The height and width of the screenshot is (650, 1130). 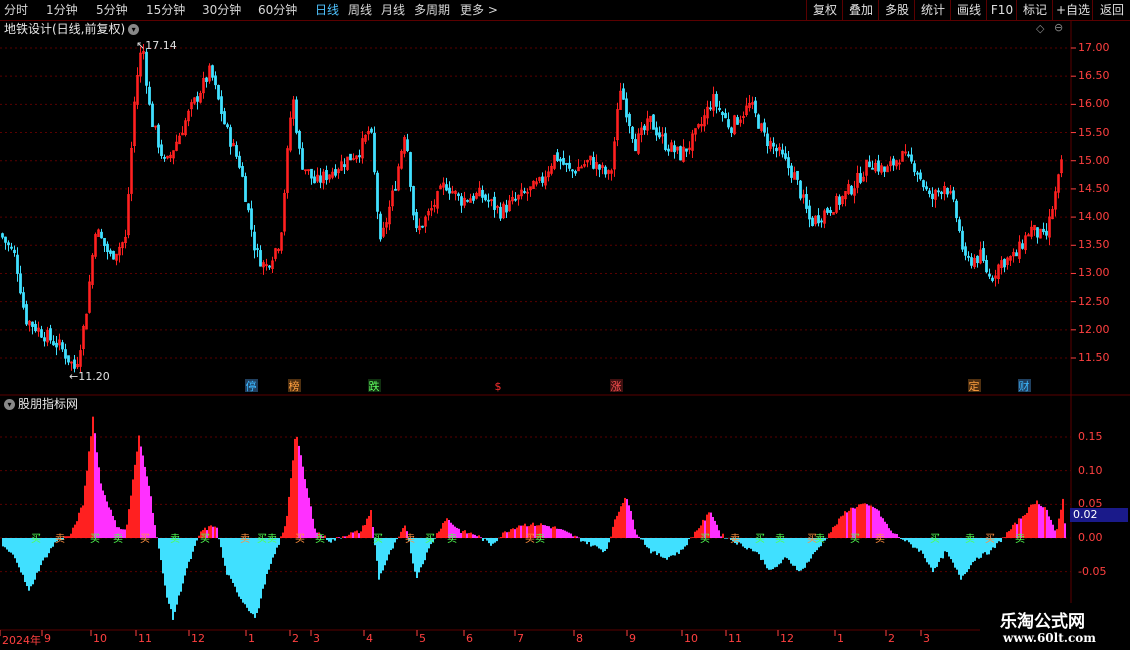 What do you see at coordinates (432, 10) in the screenshot?
I see `tab-multi-period: 多周期` at bounding box center [432, 10].